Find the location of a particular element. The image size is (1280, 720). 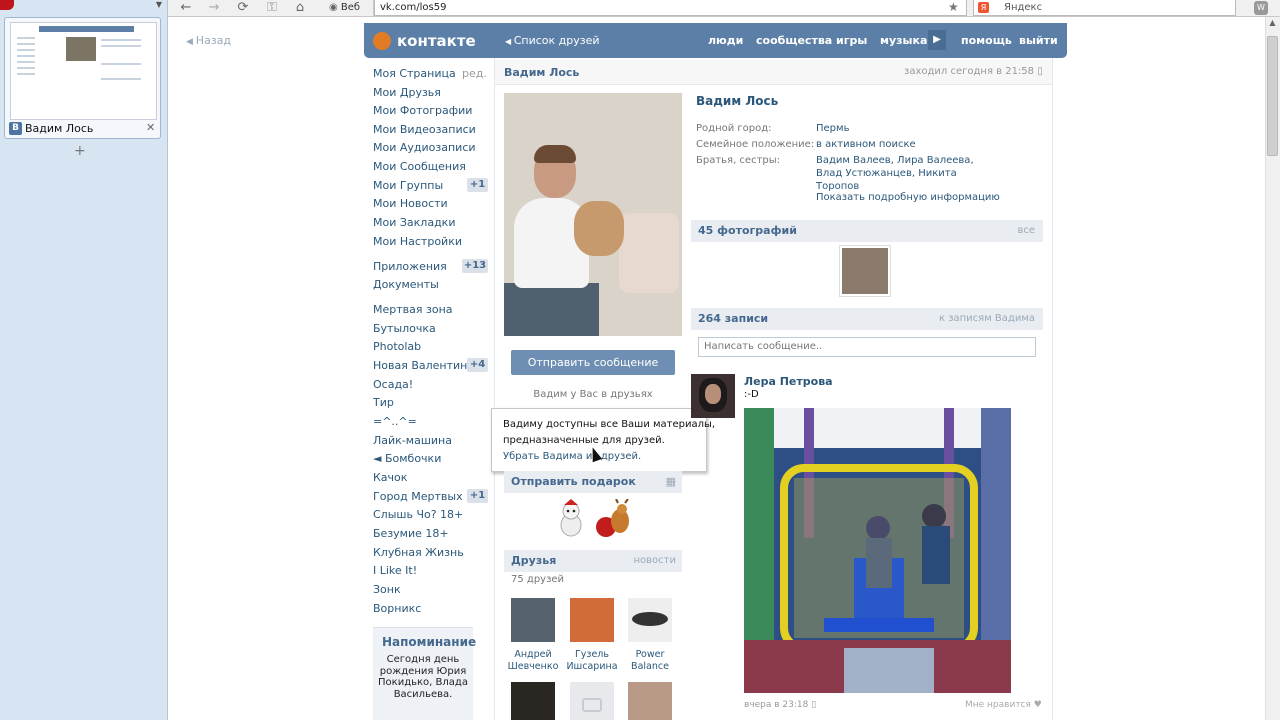

posts-section-header: 264 записи к записям Вадима is located at coordinates (867, 319).